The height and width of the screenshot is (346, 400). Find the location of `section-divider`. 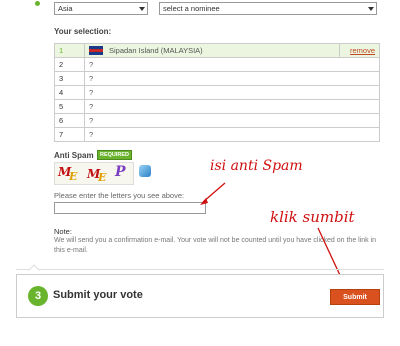

section-divider is located at coordinates (200, 269).